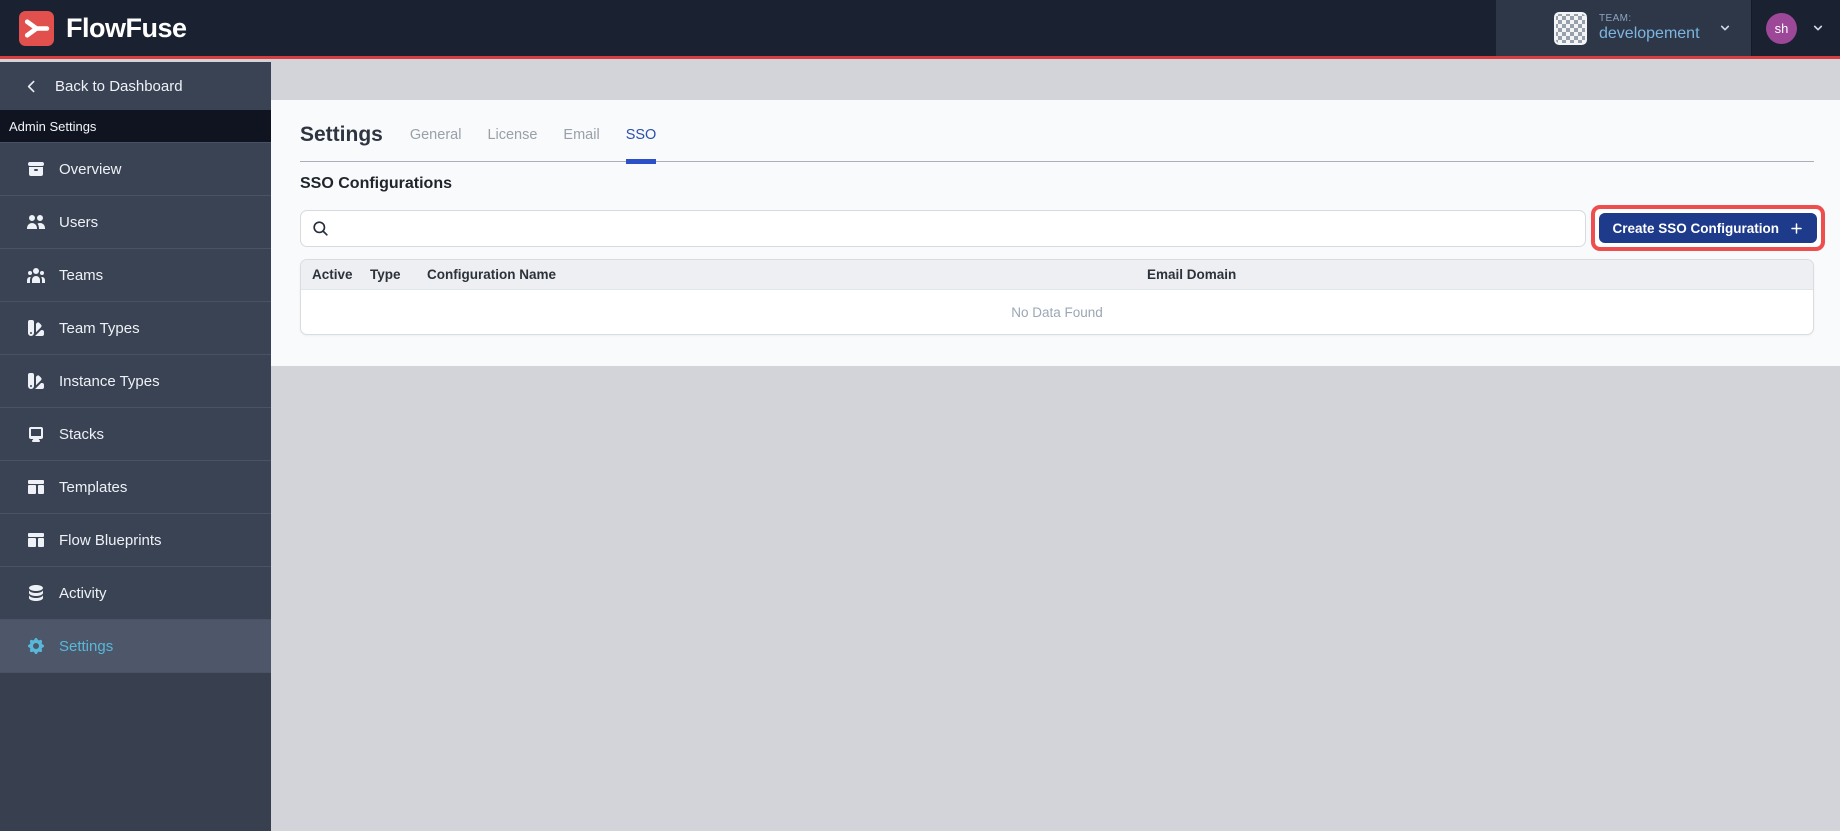 This screenshot has height=831, width=1840. I want to click on team-avatar-identicon, so click(1570, 28).